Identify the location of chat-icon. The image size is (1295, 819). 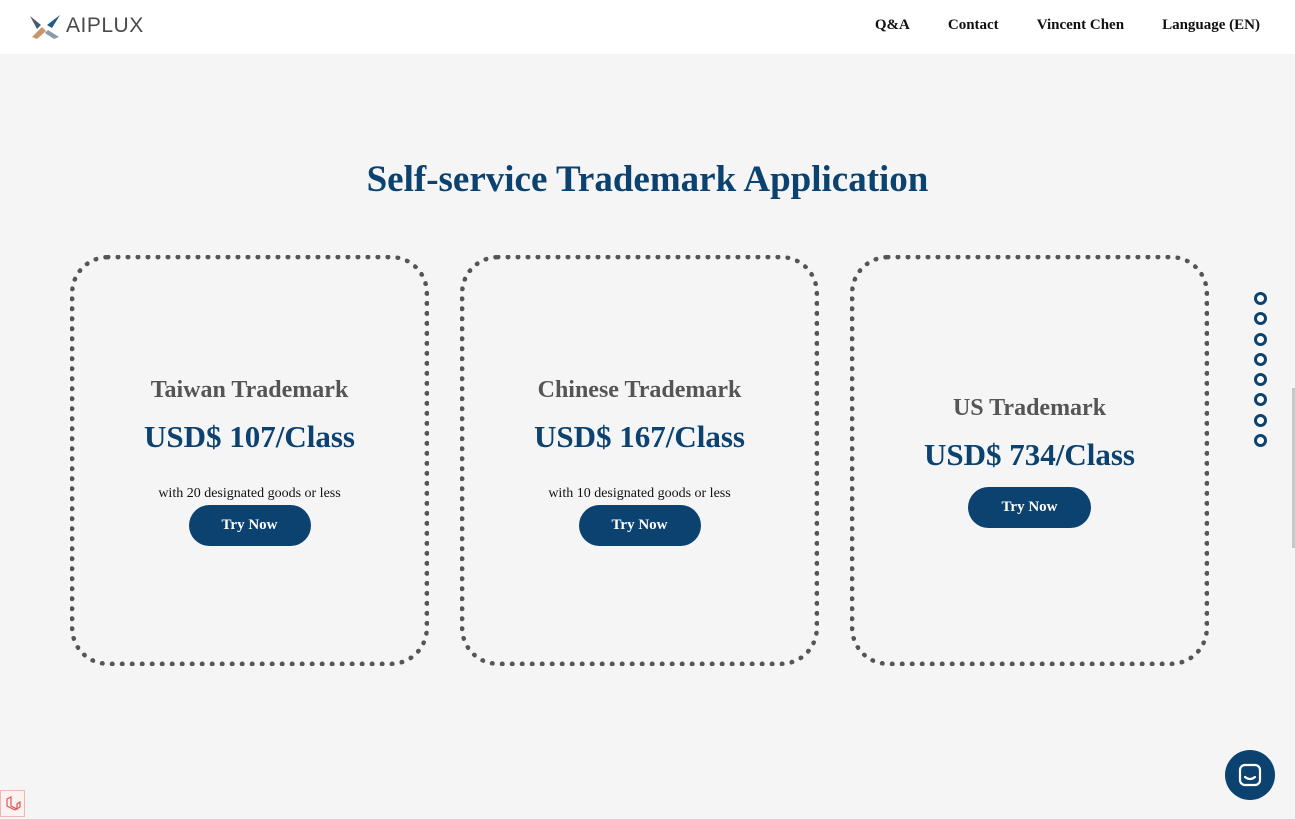
(1250, 775).